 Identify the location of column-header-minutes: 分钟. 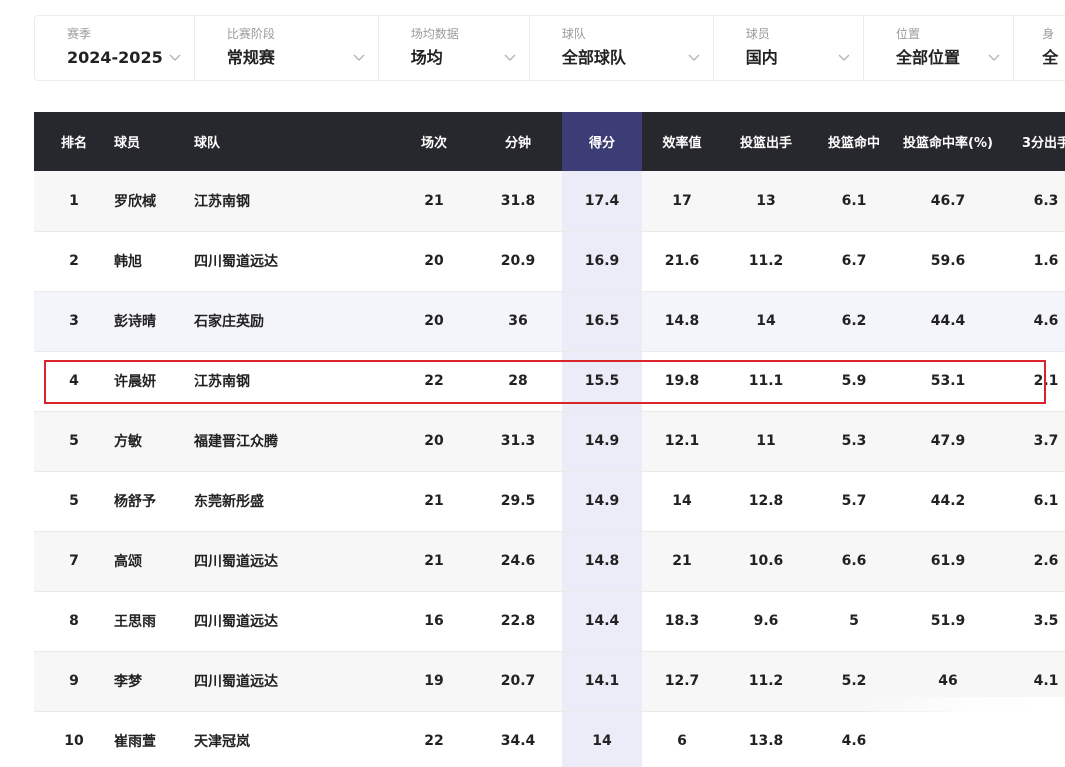
(518, 141).